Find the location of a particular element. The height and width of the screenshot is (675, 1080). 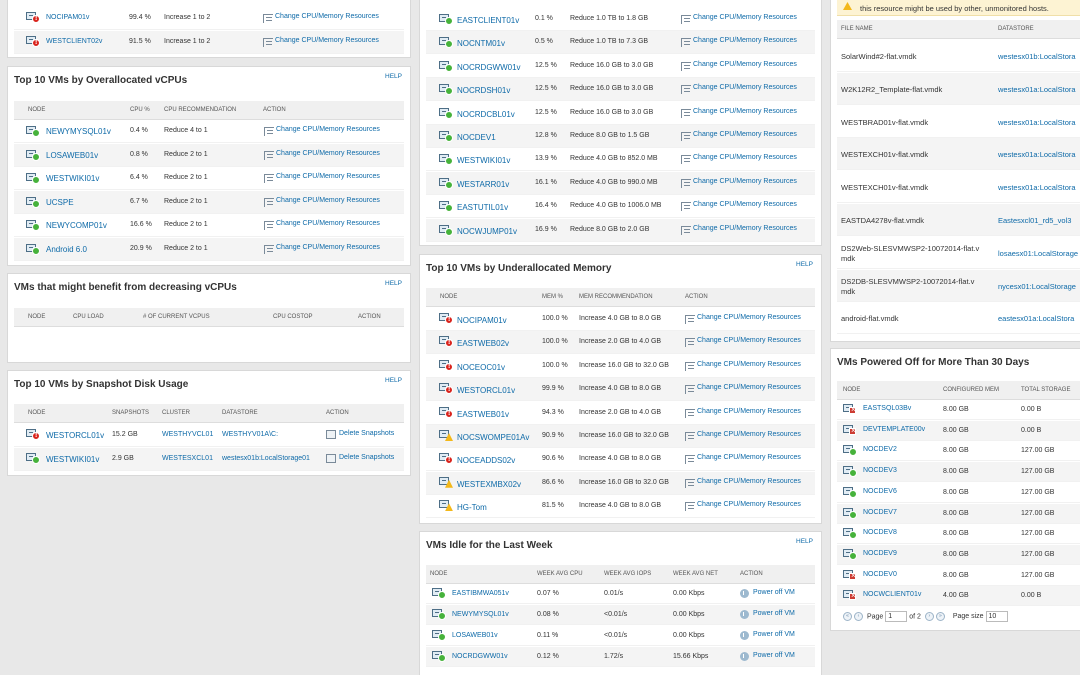

node-link: EASTWEB01v is located at coordinates (483, 414).